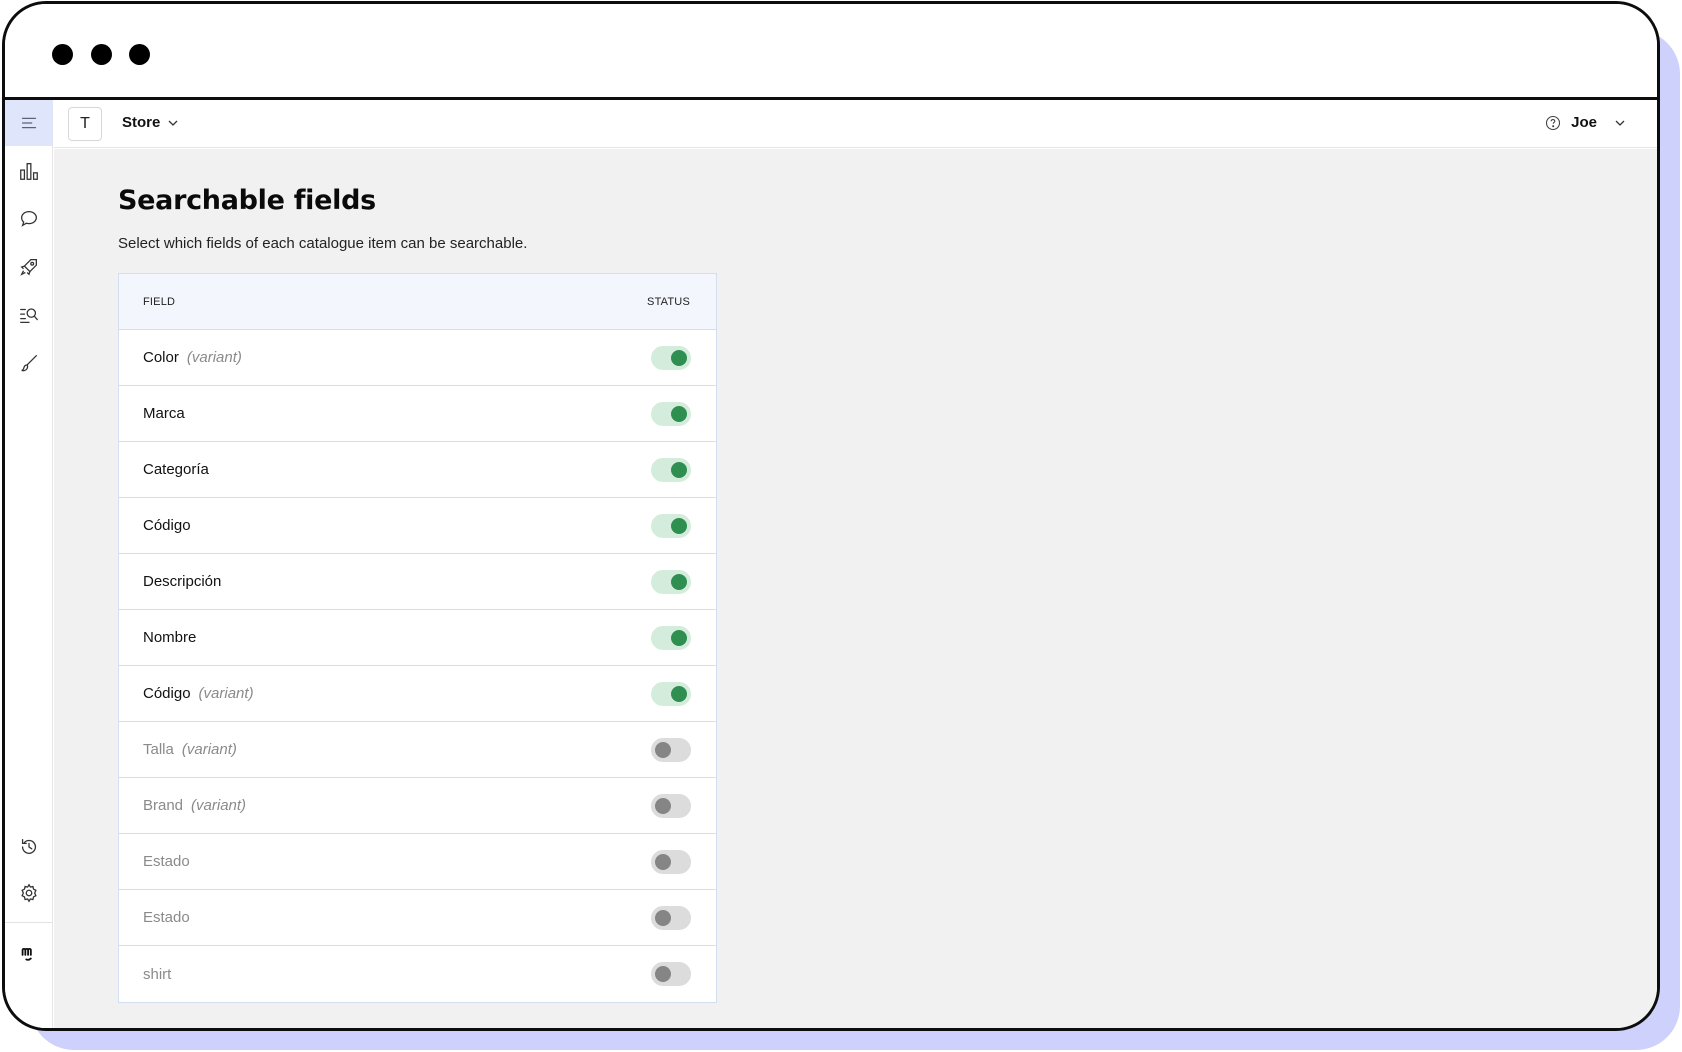 The image size is (1682, 1052). I want to click on field-cell: Talla (variant), so click(190, 749).